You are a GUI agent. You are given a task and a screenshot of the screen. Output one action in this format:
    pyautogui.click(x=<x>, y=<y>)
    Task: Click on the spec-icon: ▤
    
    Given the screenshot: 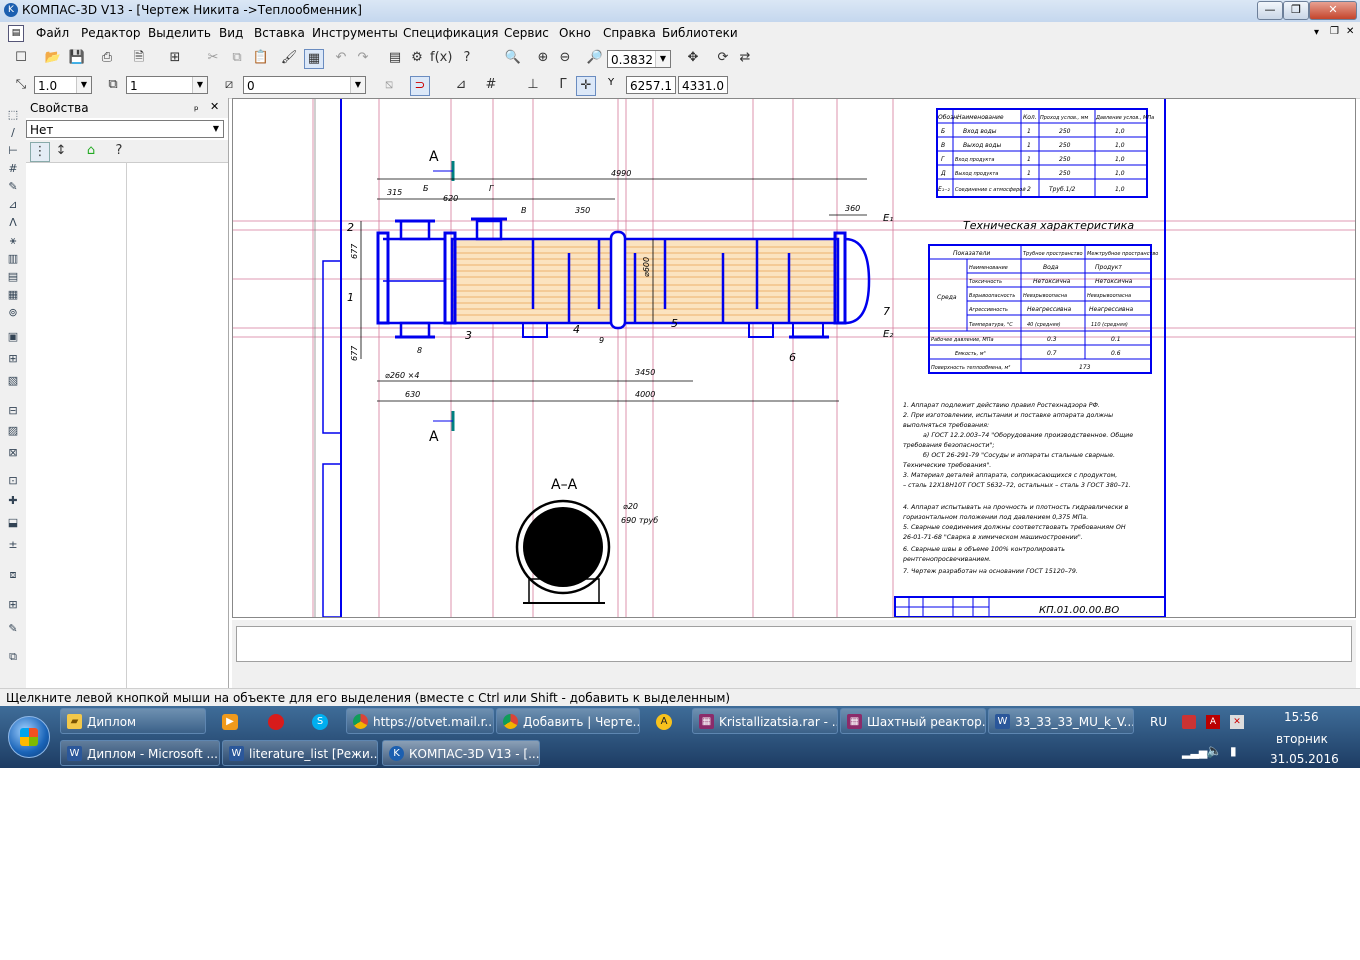 What is the action you would take?
    pyautogui.click(x=13, y=277)
    